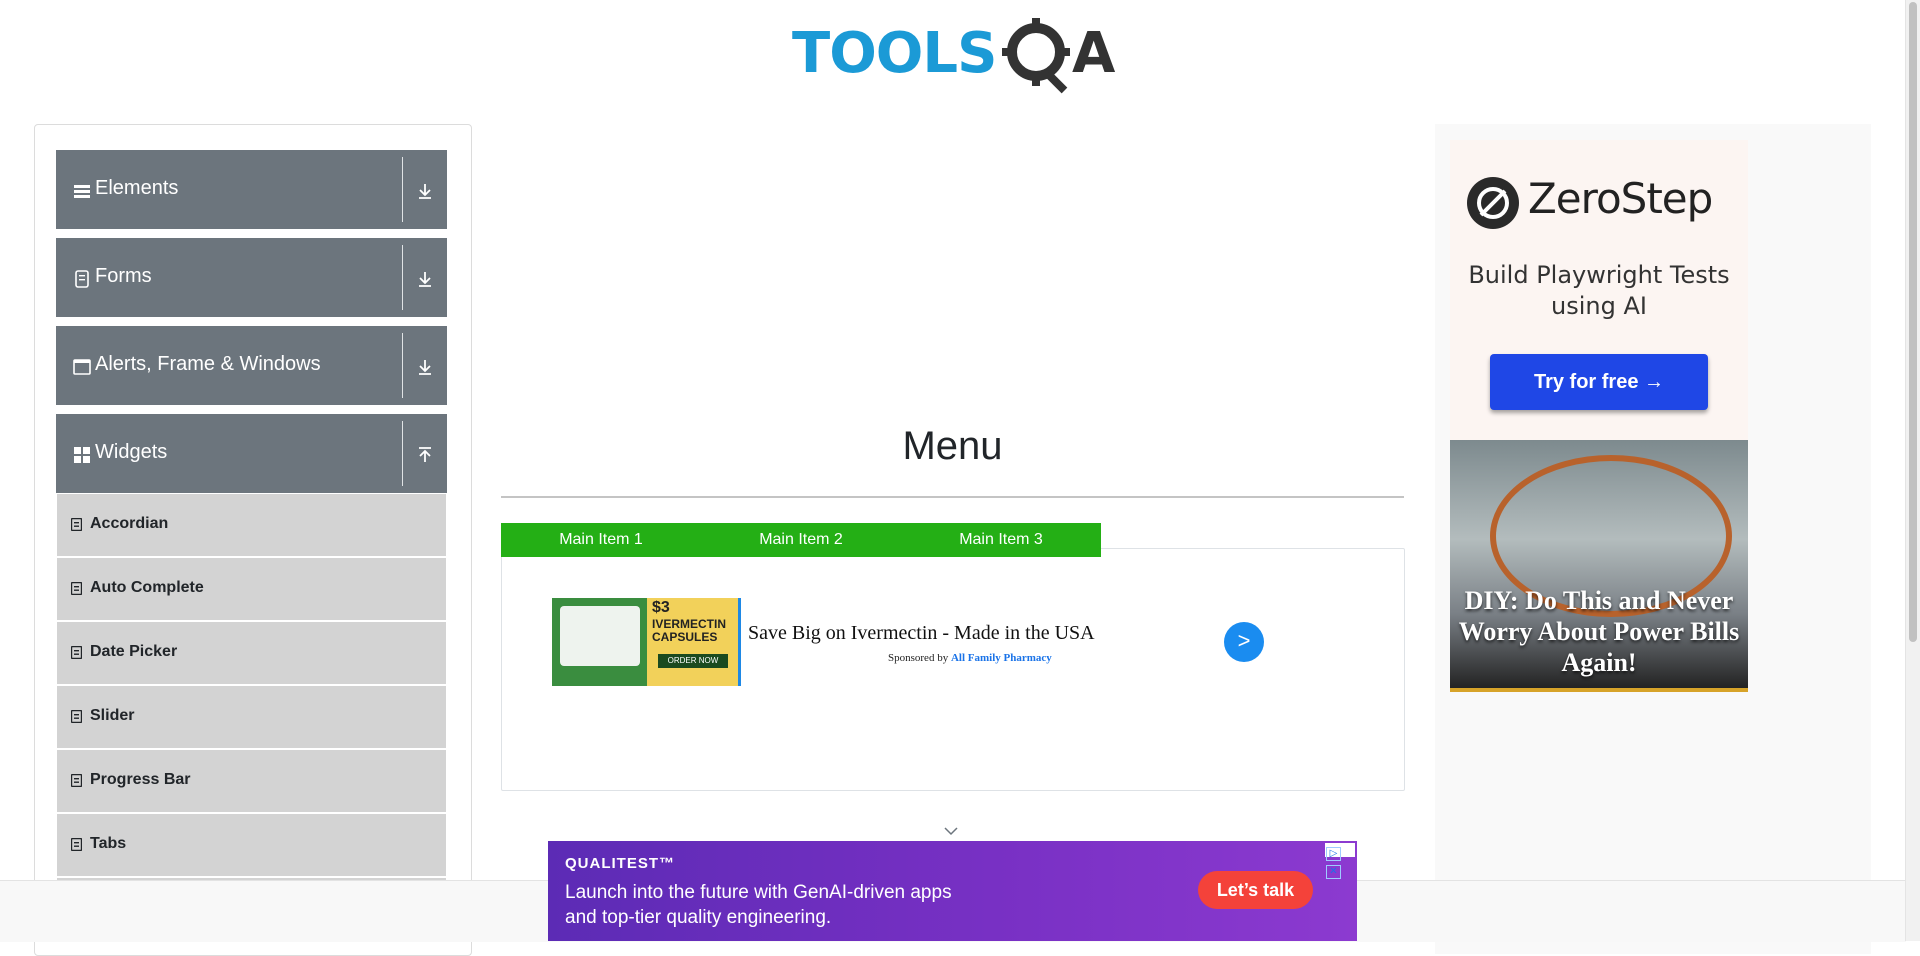  What do you see at coordinates (601, 540) in the screenshot?
I see `nav-item-main-1: Main Item 1` at bounding box center [601, 540].